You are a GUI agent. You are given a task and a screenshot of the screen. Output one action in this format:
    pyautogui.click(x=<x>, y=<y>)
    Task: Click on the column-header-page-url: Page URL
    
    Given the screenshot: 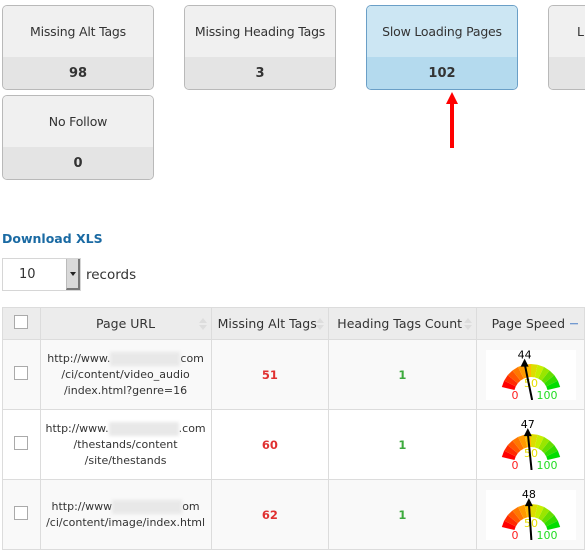 What is the action you would take?
    pyautogui.click(x=125, y=323)
    